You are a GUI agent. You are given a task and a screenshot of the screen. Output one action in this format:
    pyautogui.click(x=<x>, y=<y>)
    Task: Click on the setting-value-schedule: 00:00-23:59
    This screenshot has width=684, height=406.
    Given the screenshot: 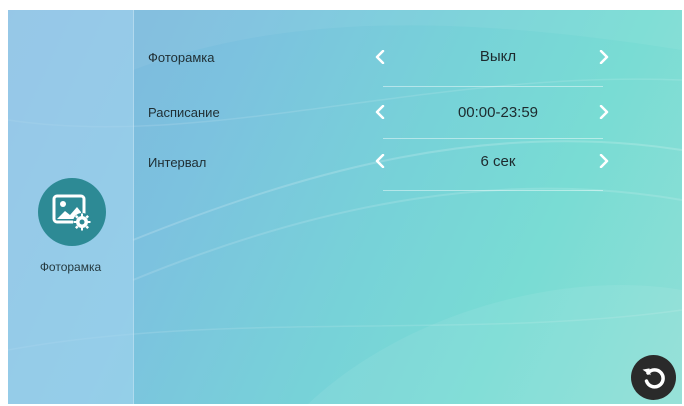 What is the action you would take?
    pyautogui.click(x=498, y=112)
    